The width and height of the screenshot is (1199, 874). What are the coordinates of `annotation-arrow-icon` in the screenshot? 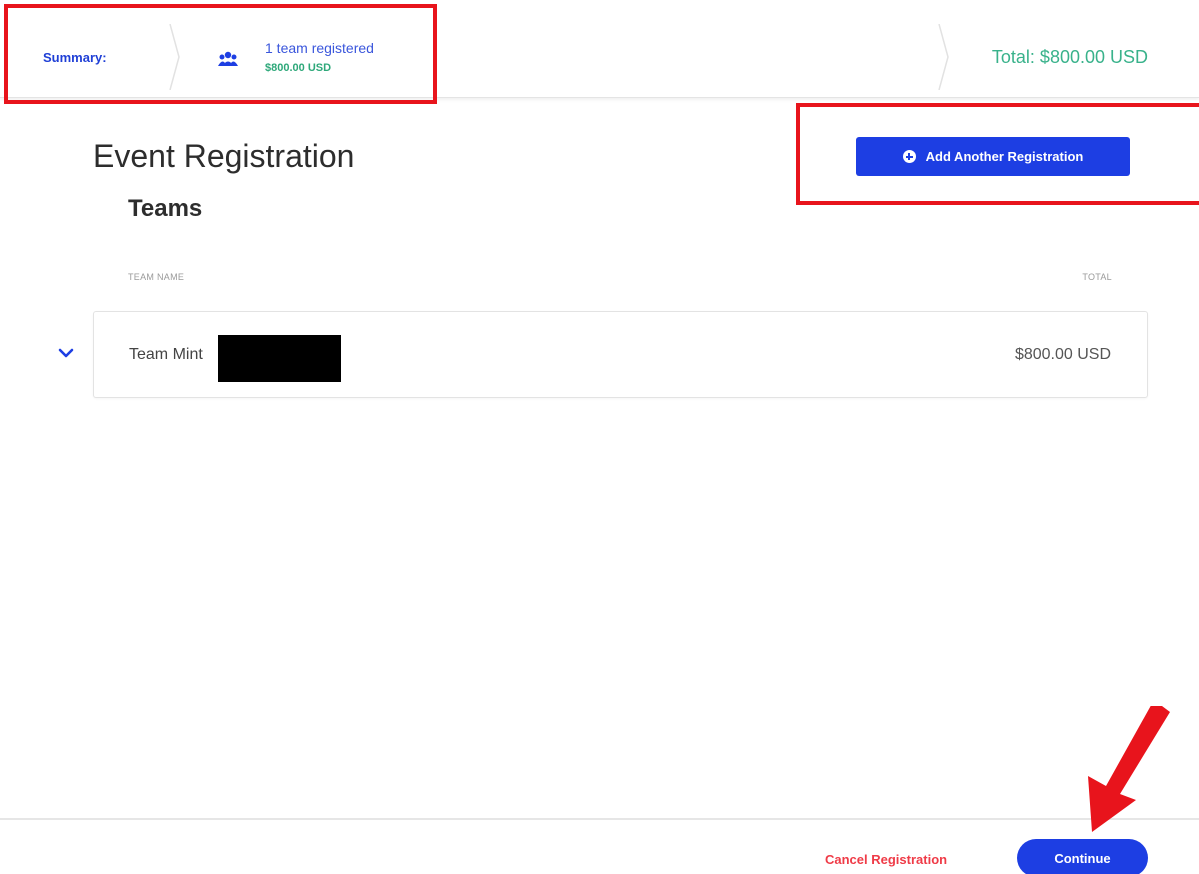 It's located at (1130, 767).